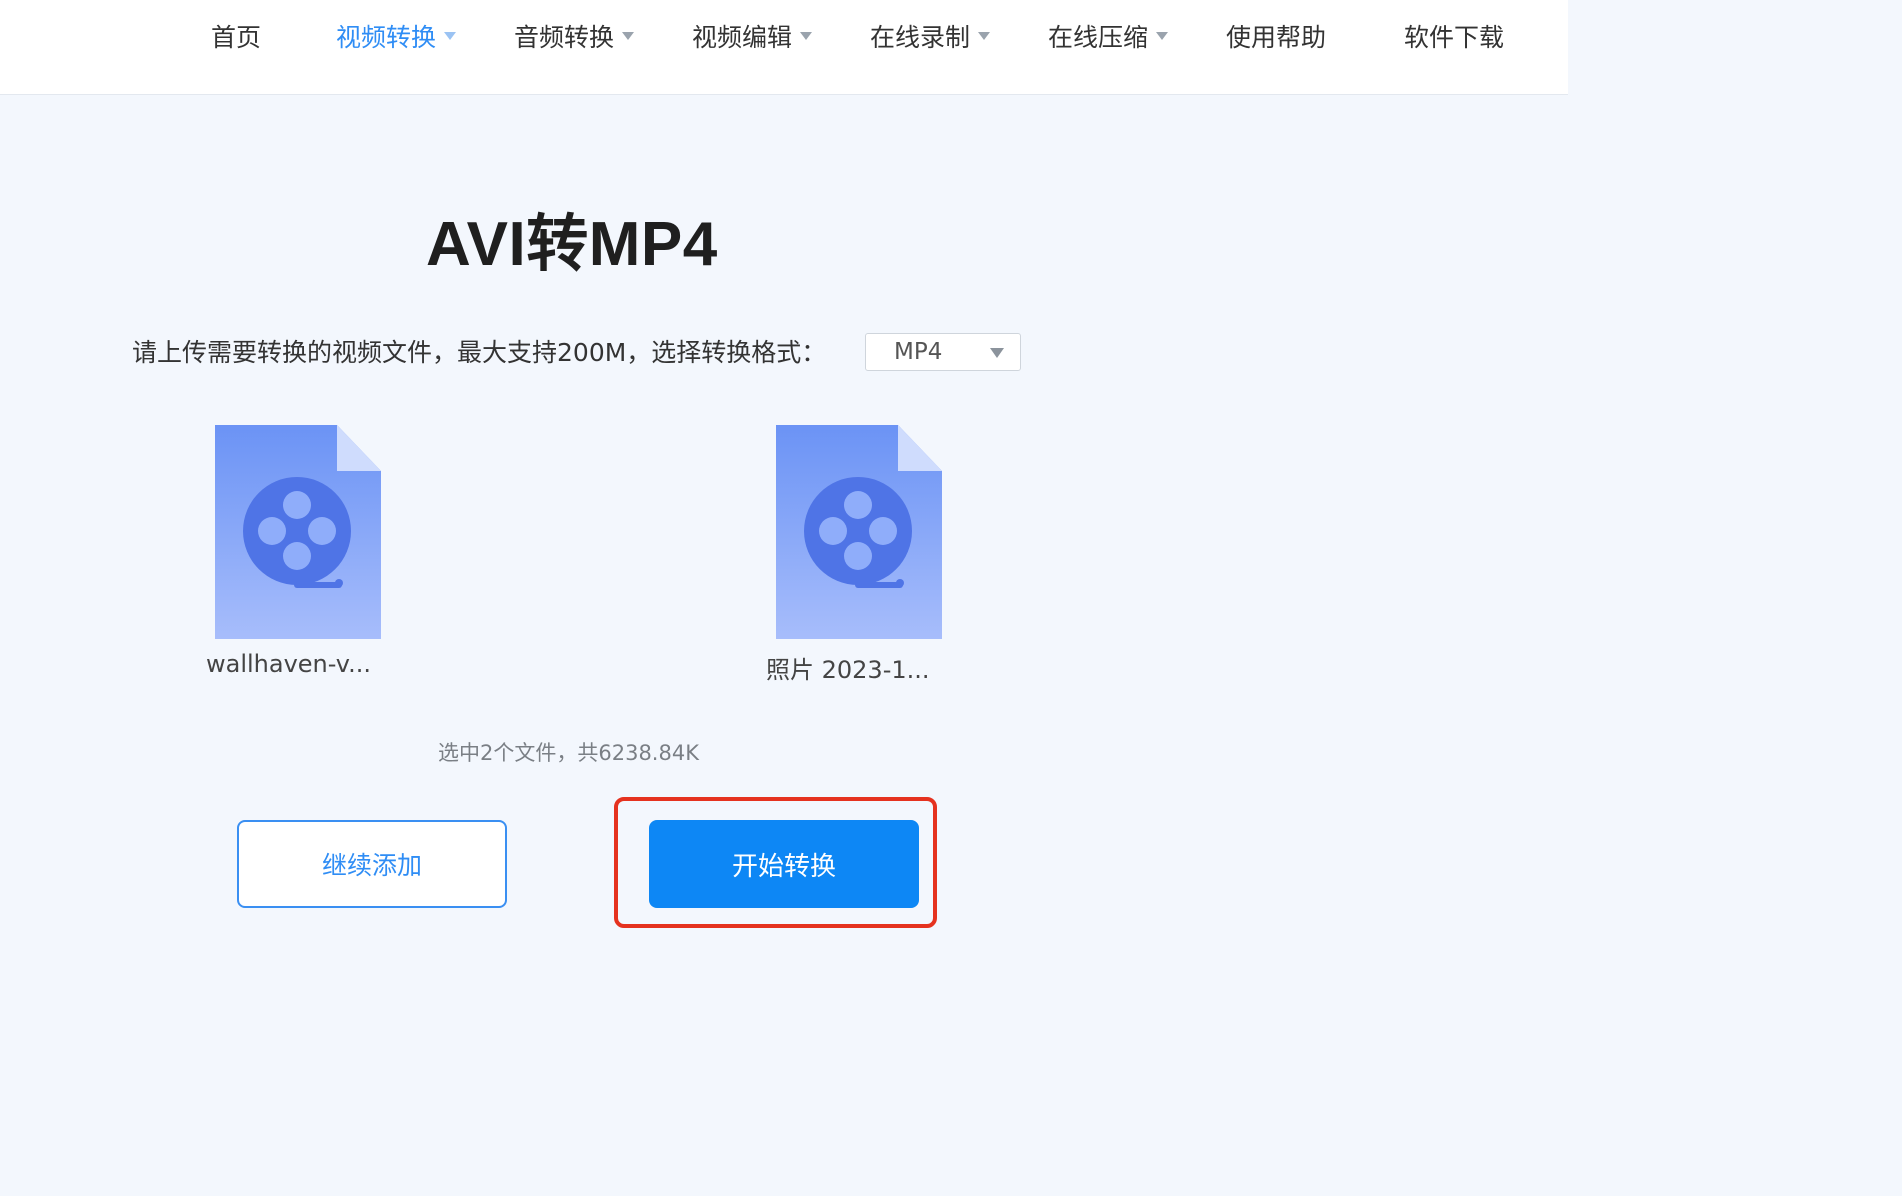  I want to click on format-select-value: MP4, so click(918, 352).